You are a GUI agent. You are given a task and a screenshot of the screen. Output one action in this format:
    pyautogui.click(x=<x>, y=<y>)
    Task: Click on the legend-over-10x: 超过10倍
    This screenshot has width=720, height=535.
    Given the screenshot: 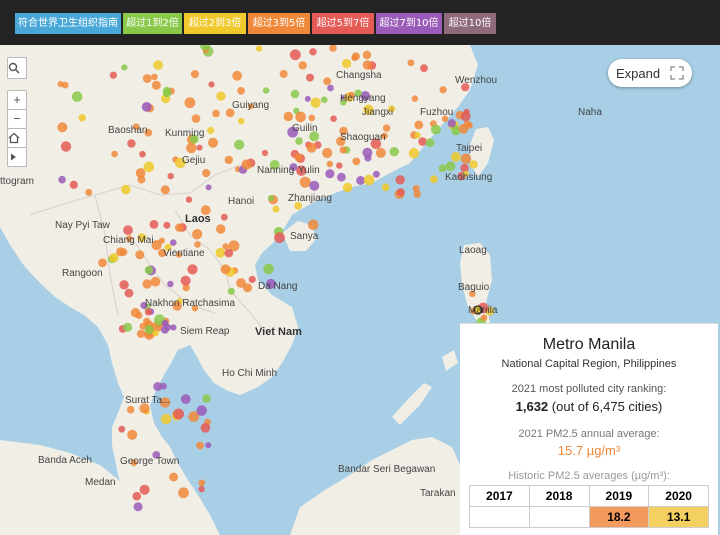 What is the action you would take?
    pyautogui.click(x=470, y=23)
    